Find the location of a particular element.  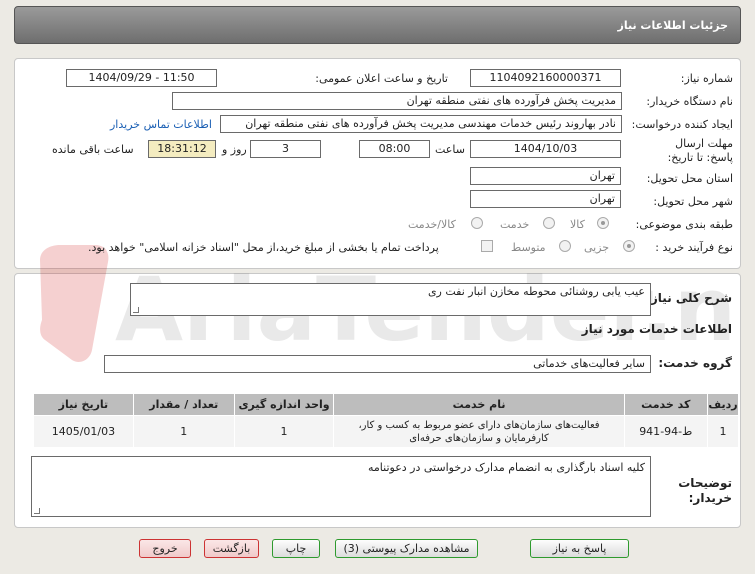

cell-row-number: 1 is located at coordinates (723, 431).